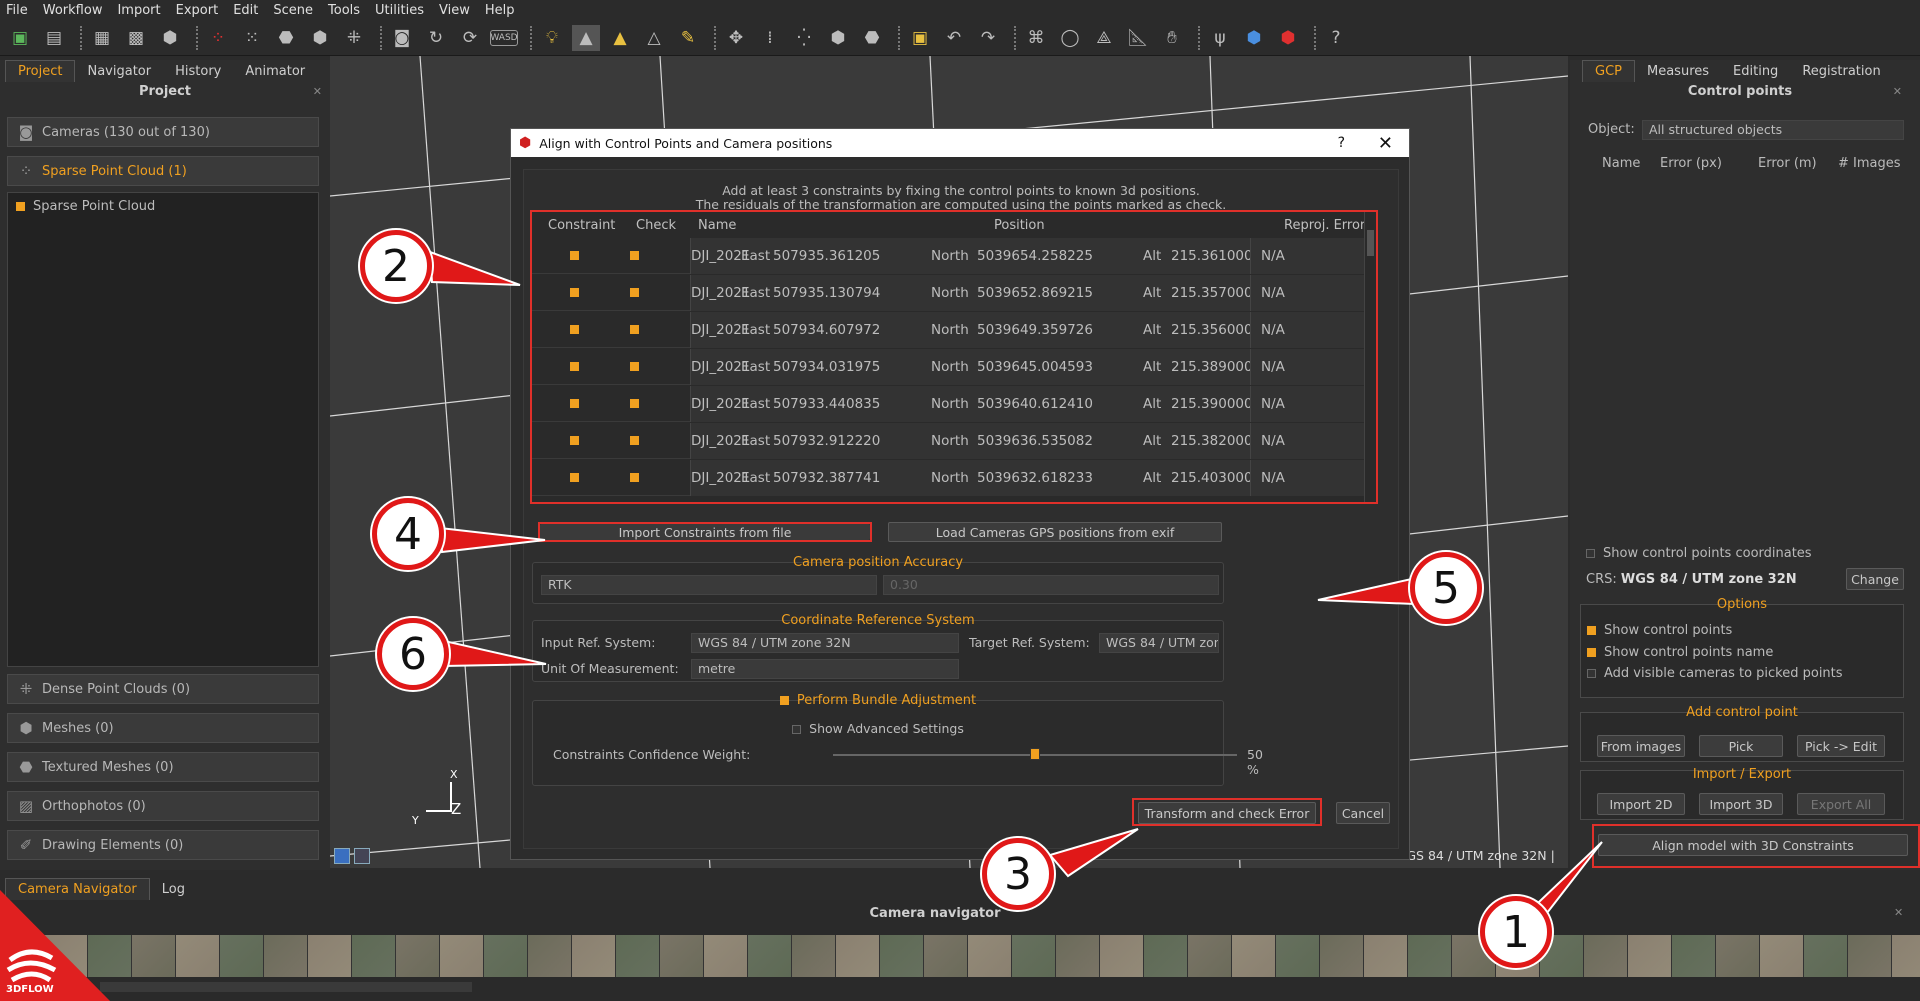  Describe the element at coordinates (1051, 585) in the screenshot. I see `accuracy-value-input: 0.30` at that location.